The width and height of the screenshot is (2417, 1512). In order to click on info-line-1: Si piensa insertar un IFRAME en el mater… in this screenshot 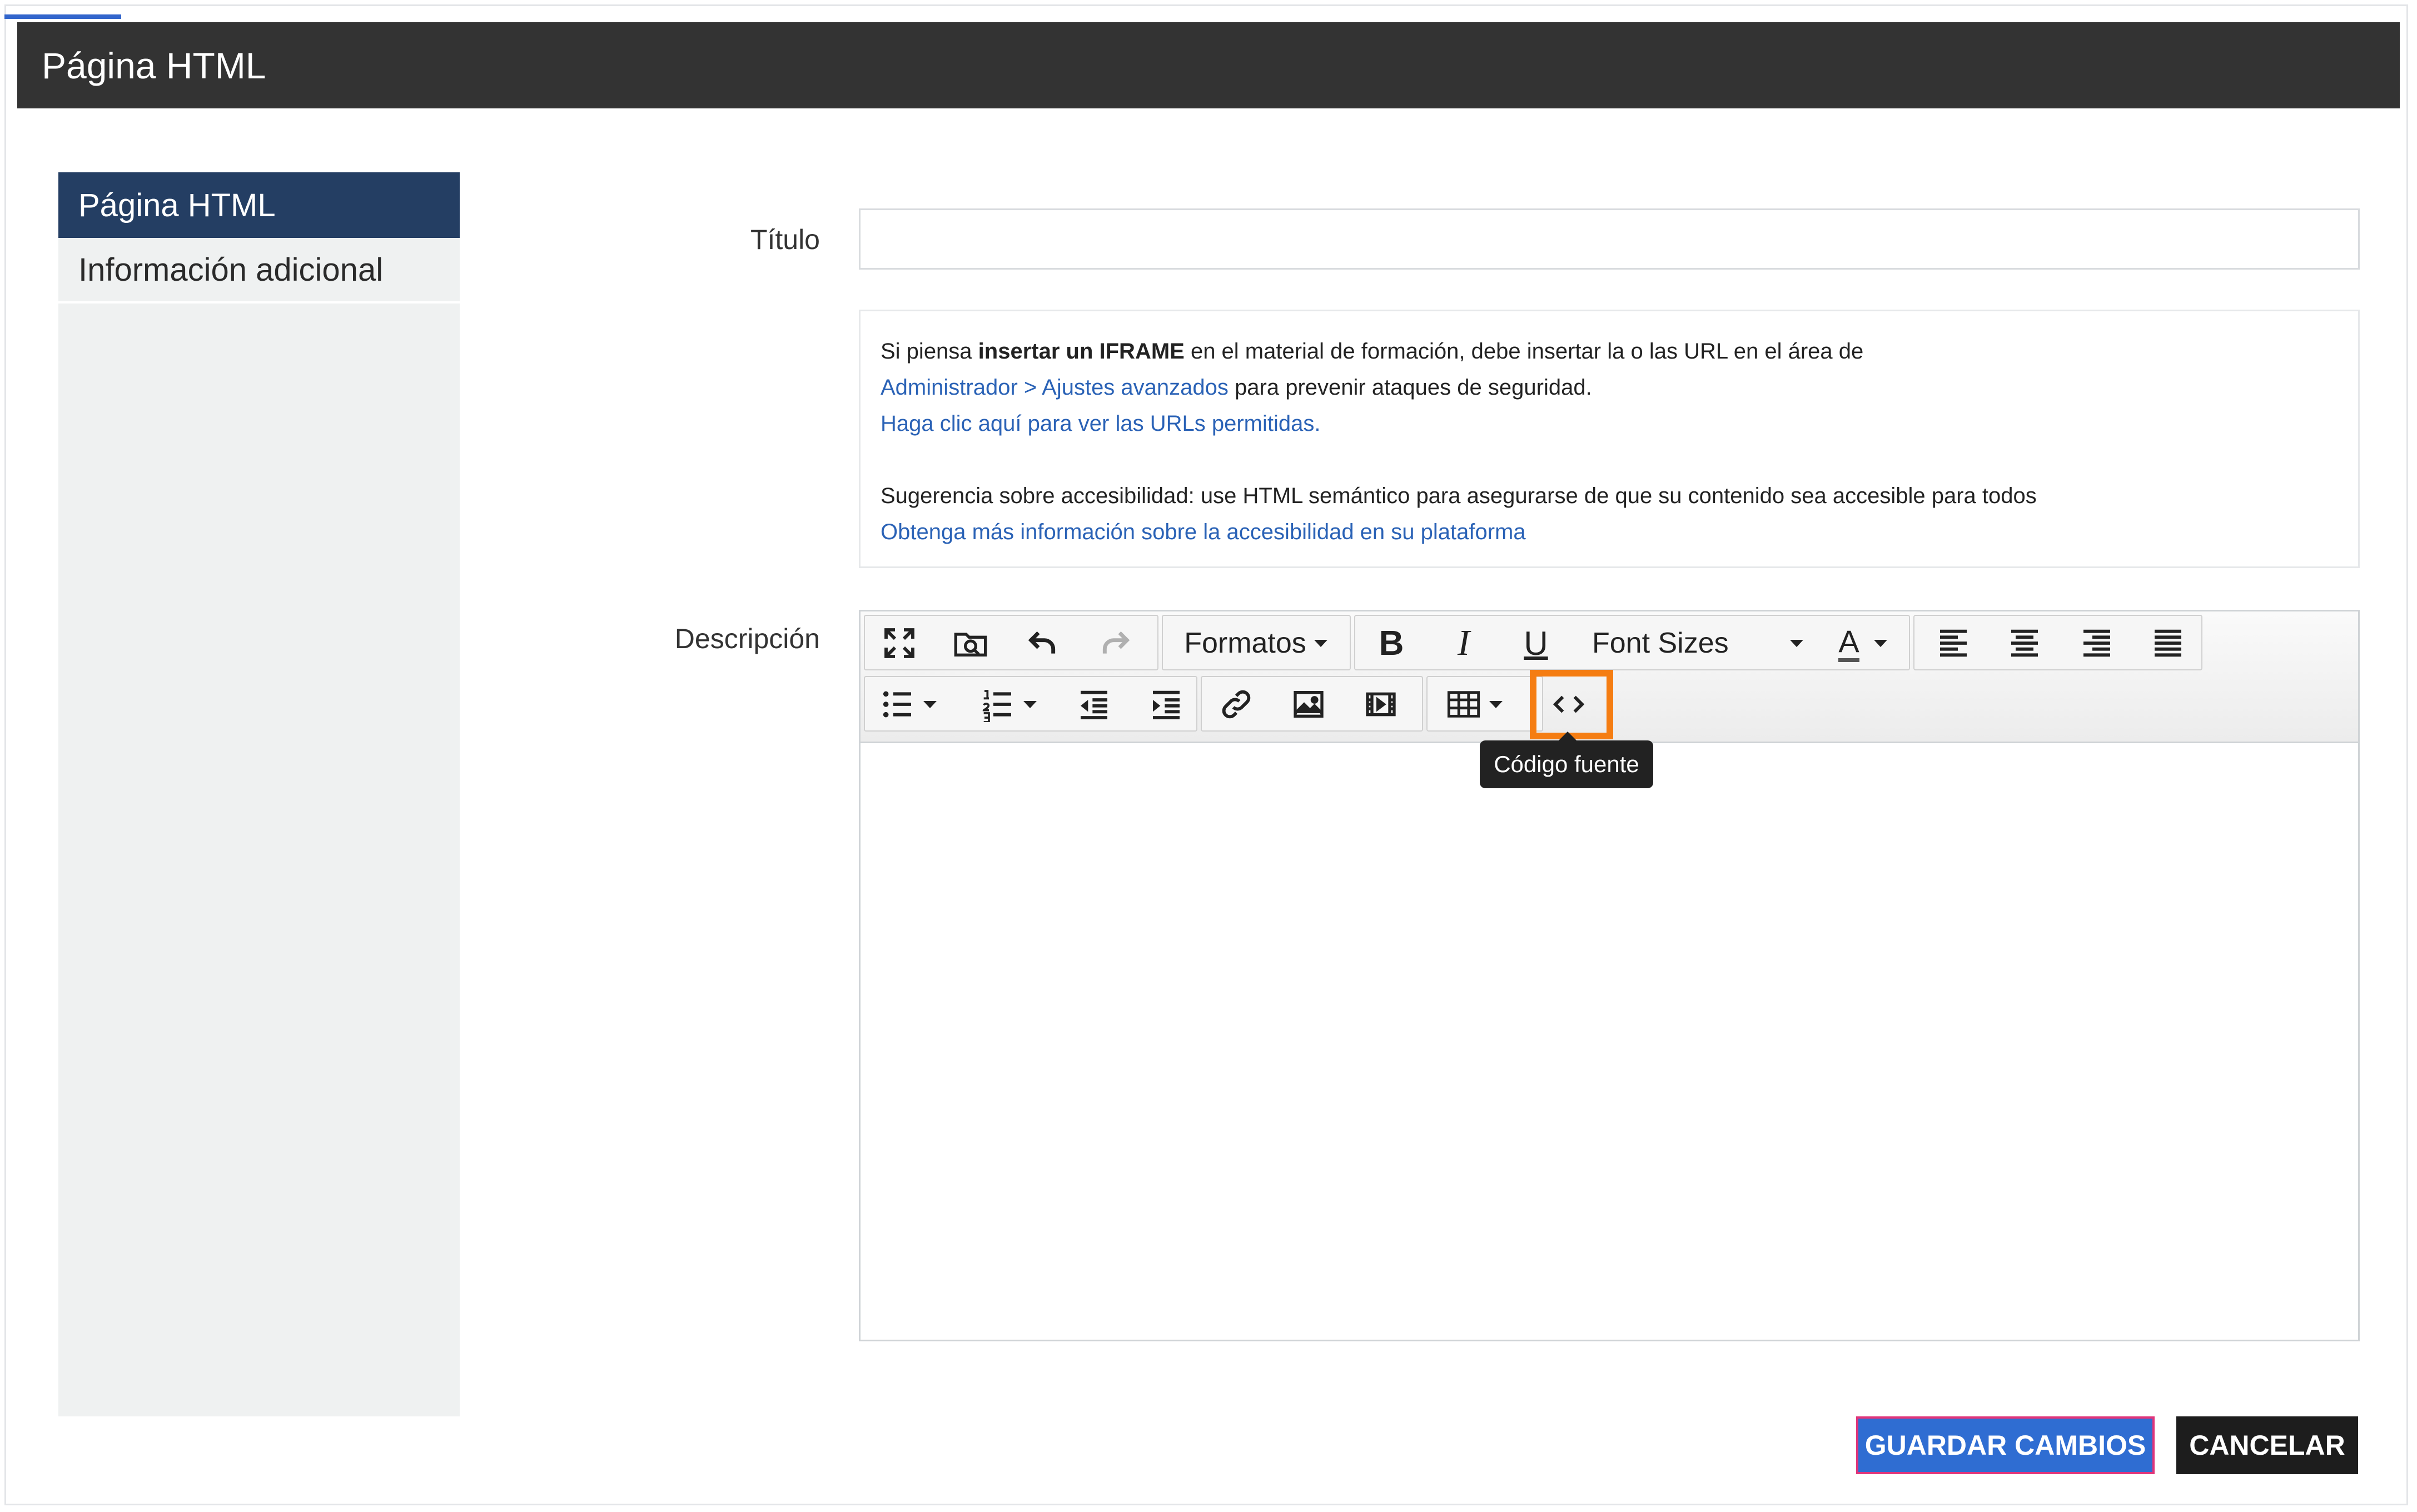, I will do `click(1609, 352)`.